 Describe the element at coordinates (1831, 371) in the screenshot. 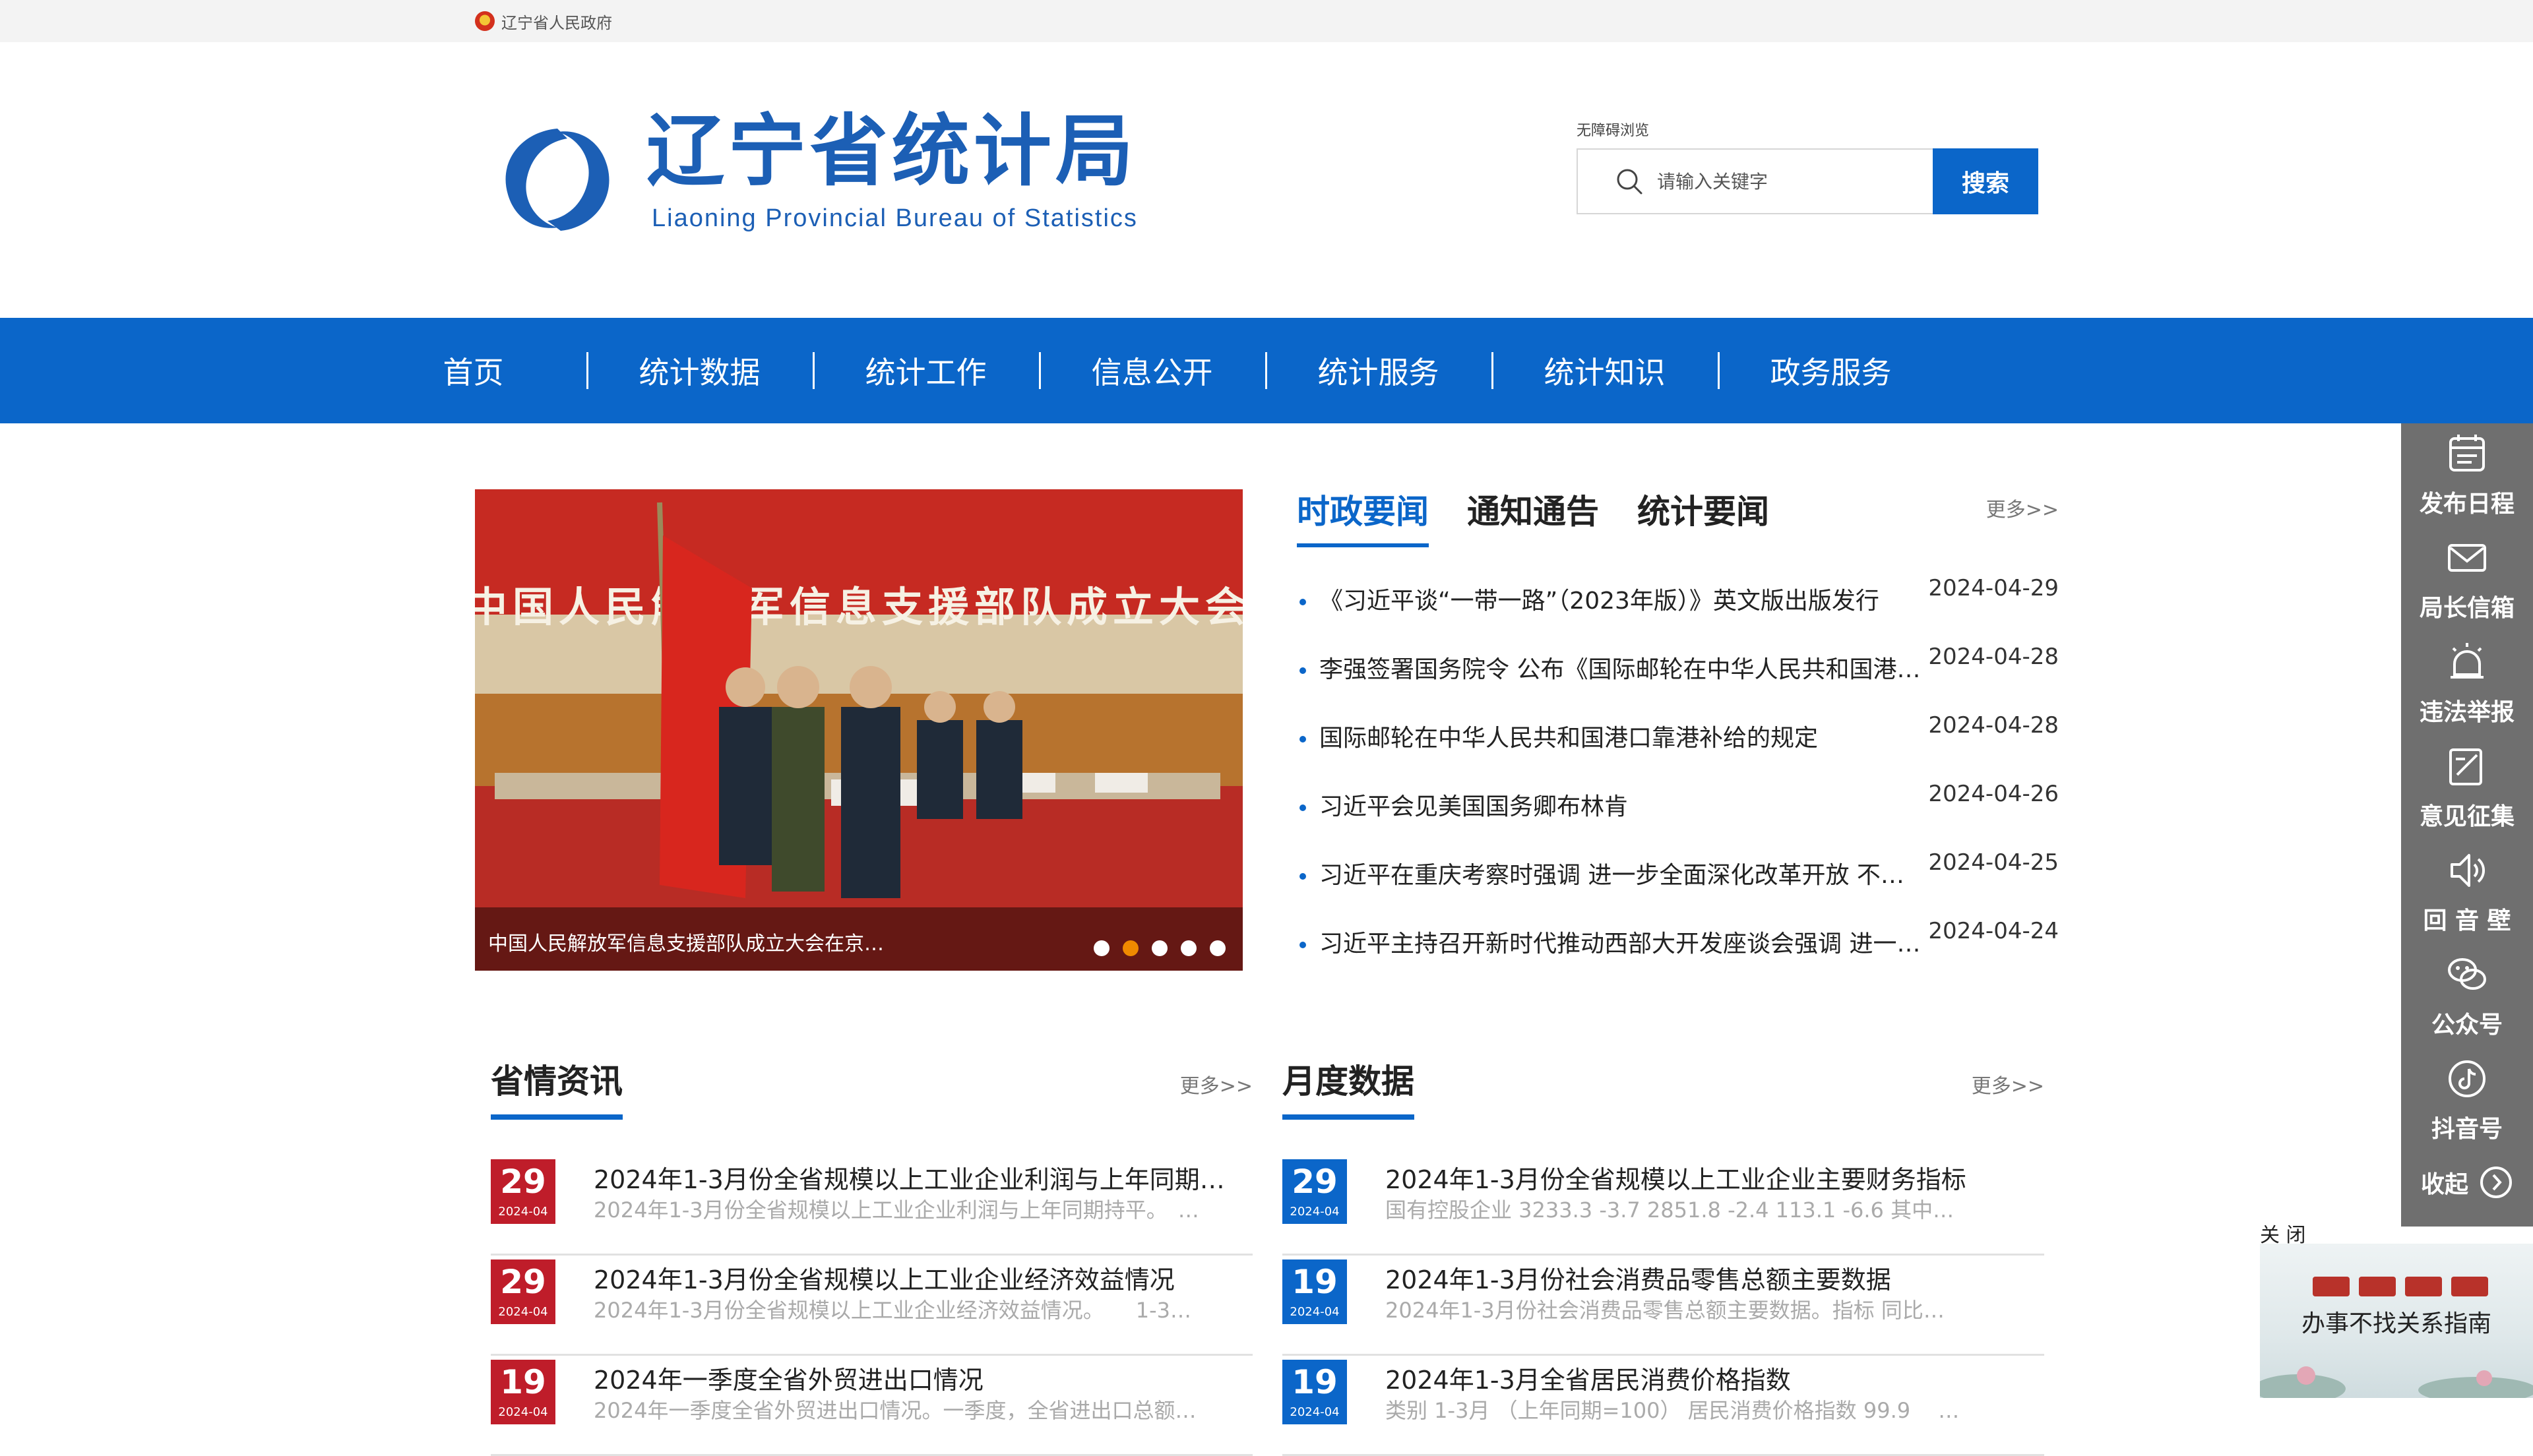

I see `nav-item-government-services: 政务服务` at that location.